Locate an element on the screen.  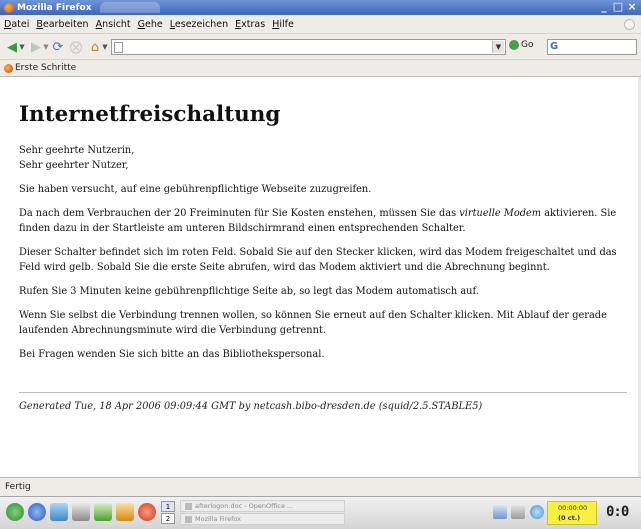
calc-launcher-icon is located at coordinates (81, 512).